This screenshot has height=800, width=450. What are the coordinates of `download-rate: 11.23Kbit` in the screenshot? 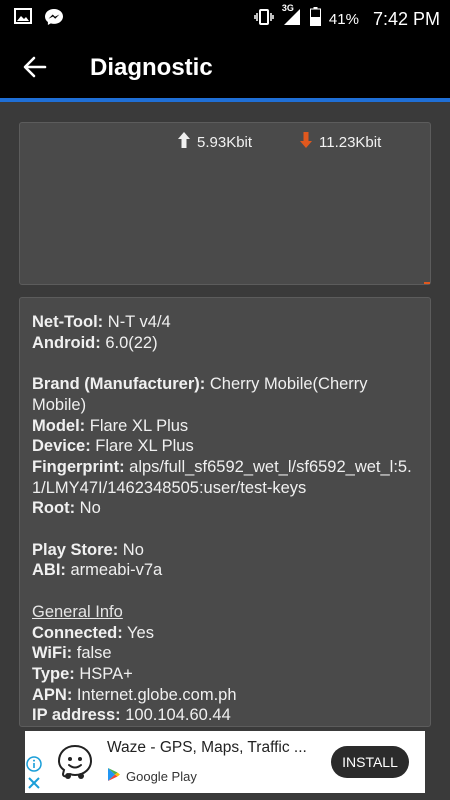 It's located at (340, 142).